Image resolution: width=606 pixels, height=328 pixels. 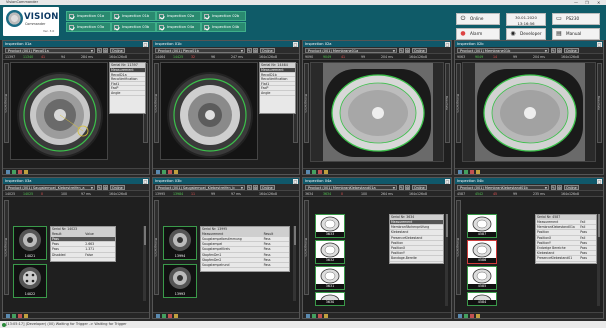 I want to click on grid-row: Saugstempelrund Pass, so click(x=245, y=266).